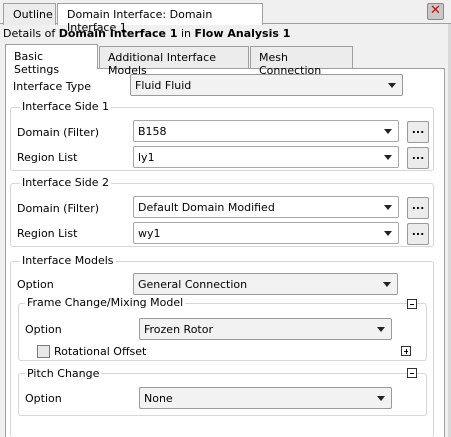 This screenshot has width=451, height=437. Describe the element at coordinates (66, 106) in the screenshot. I see `interface-side-1-title: Interface Side 1` at that location.